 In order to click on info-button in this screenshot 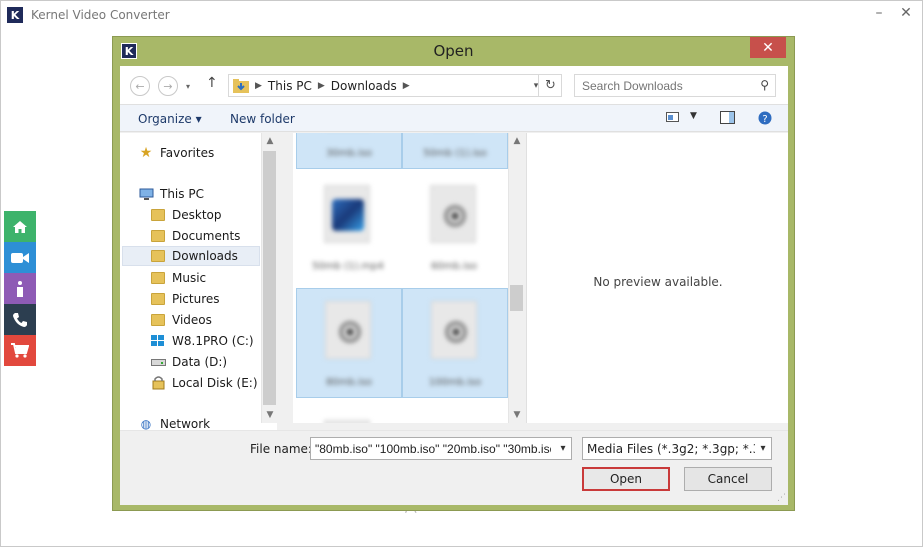, I will do `click(20, 288)`.